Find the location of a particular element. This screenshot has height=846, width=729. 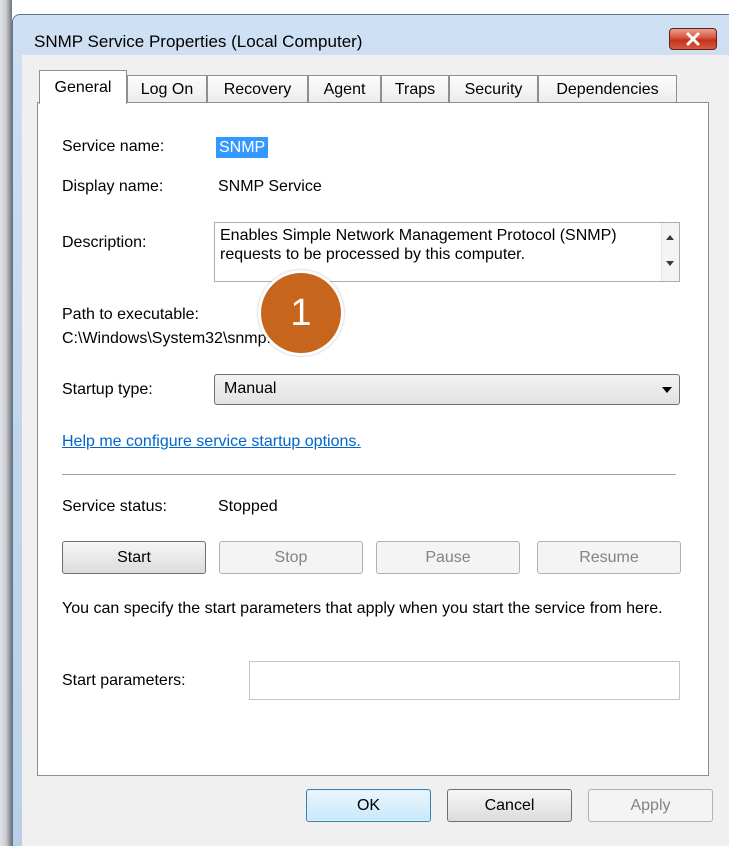

resume-button: Resume is located at coordinates (609, 557).